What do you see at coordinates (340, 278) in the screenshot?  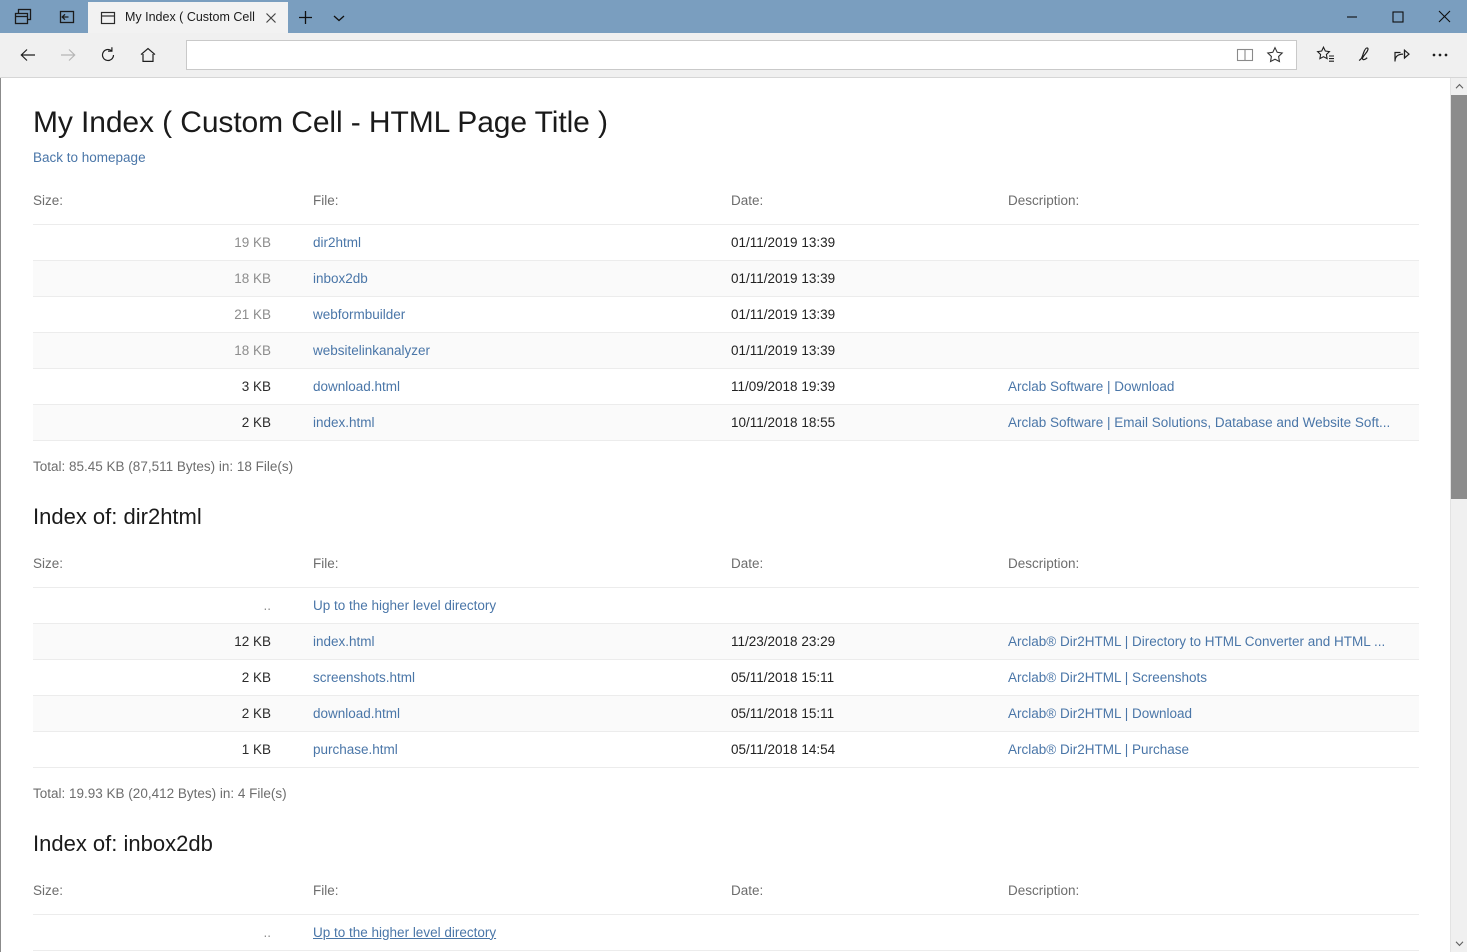 I see `file-link: inbox2db` at bounding box center [340, 278].